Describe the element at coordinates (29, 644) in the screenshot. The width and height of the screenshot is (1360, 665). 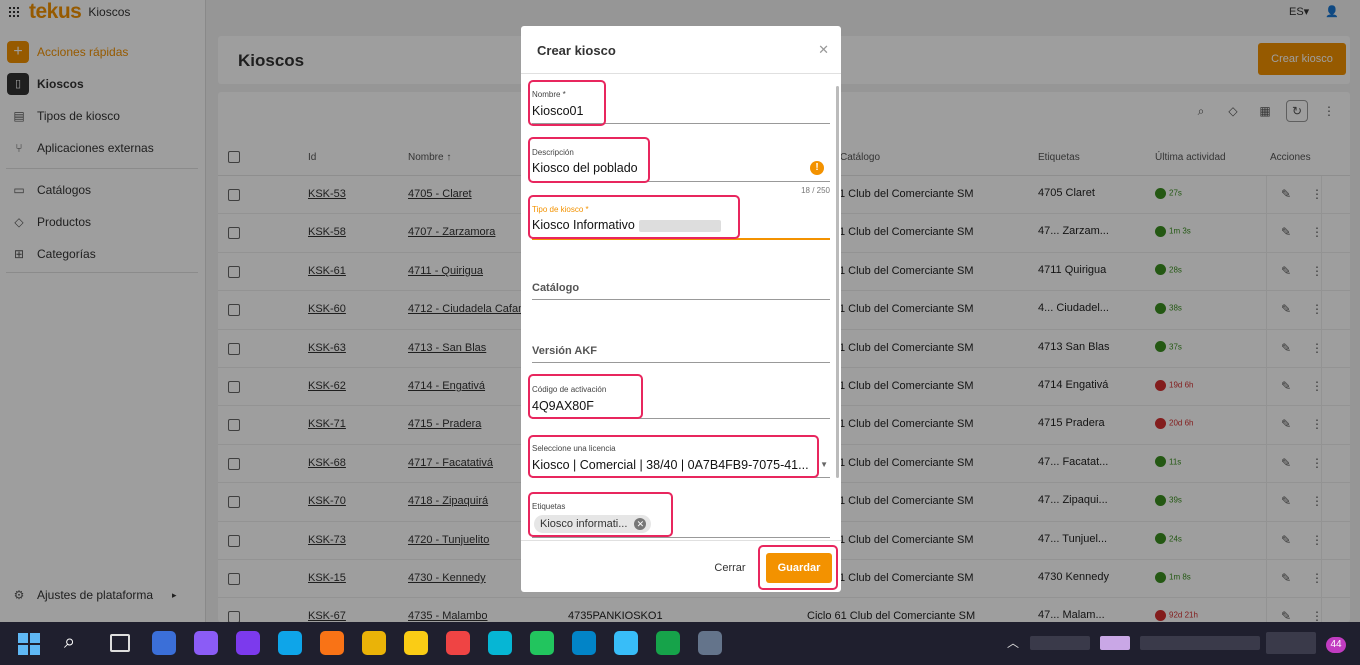
I see `windows-start-icon` at that location.